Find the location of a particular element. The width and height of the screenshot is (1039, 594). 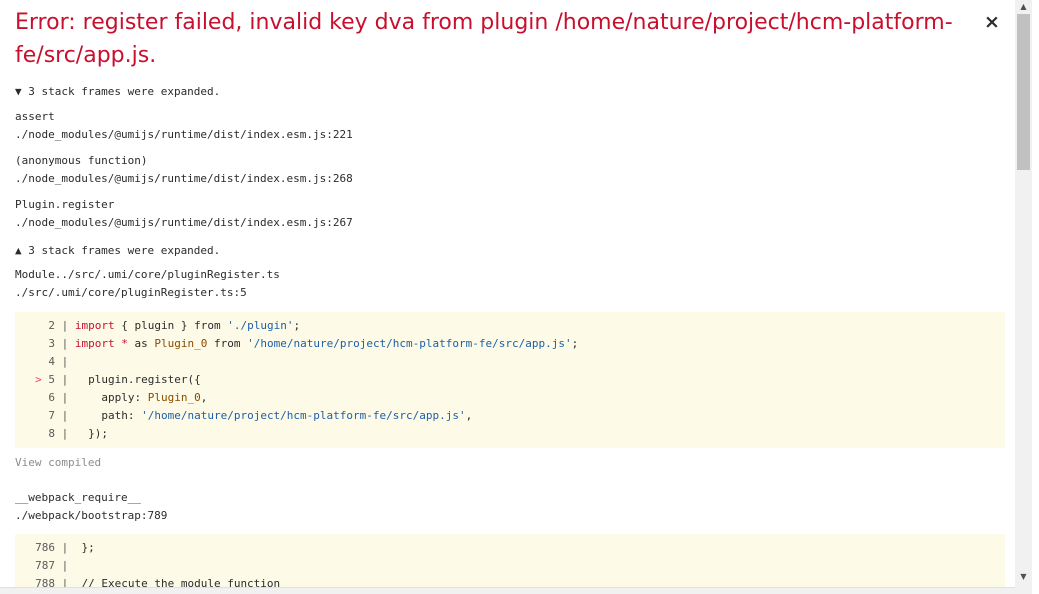

code-token: { plugin } is located at coordinates (154, 325).